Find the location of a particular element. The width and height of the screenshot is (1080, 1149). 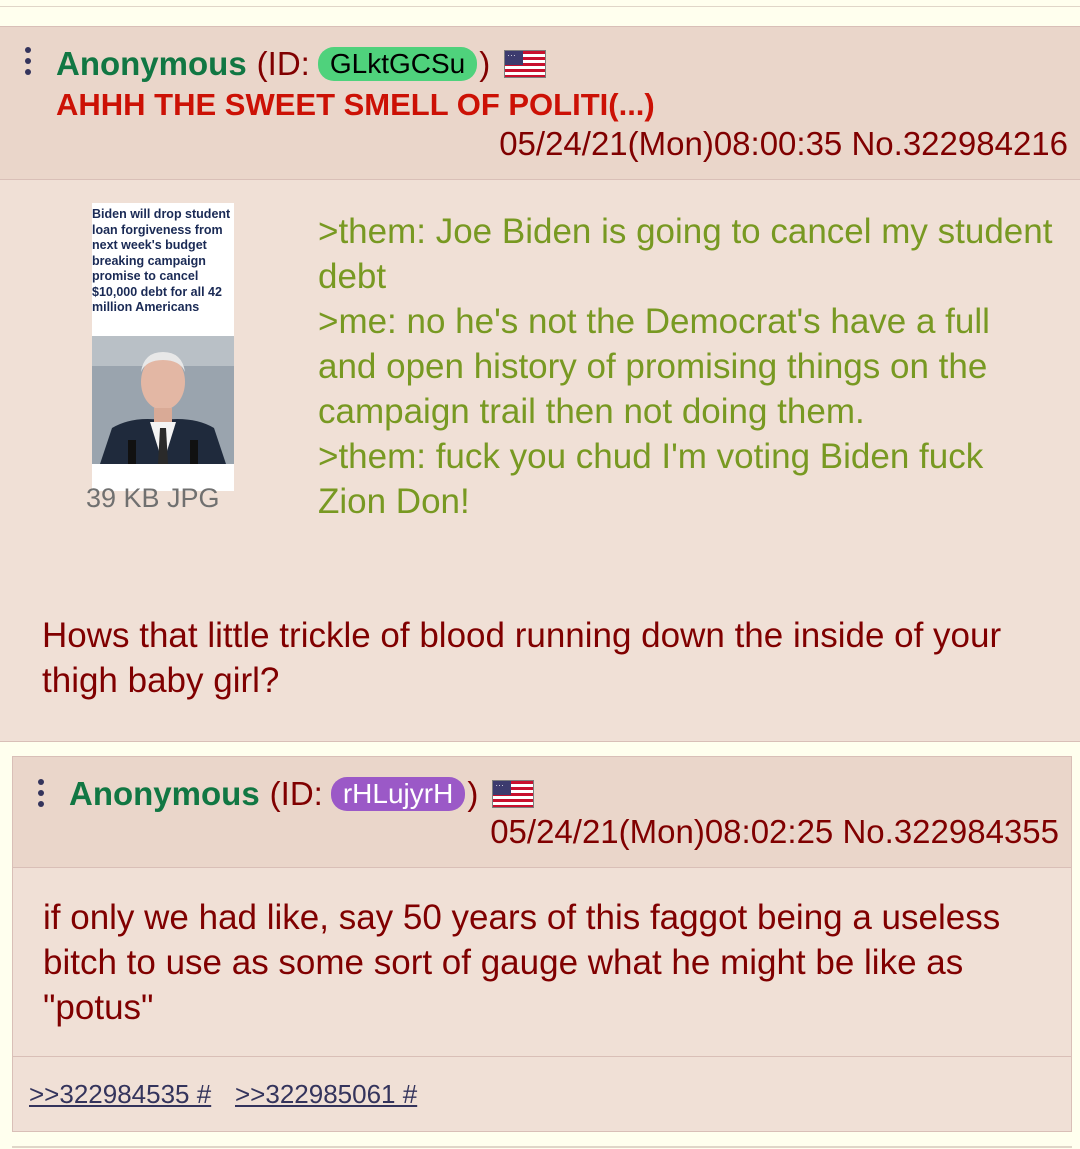

top-divider is located at coordinates (540, 3).